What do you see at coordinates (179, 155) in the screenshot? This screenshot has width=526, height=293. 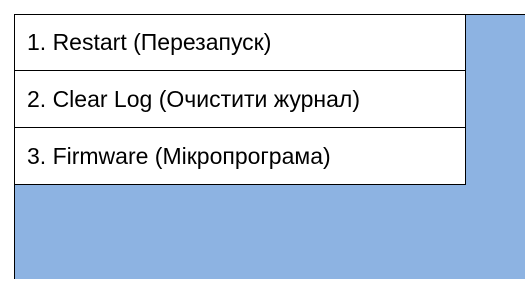 I see `menu-item-label: 3. Firmware (Мікропрограма)` at bounding box center [179, 155].